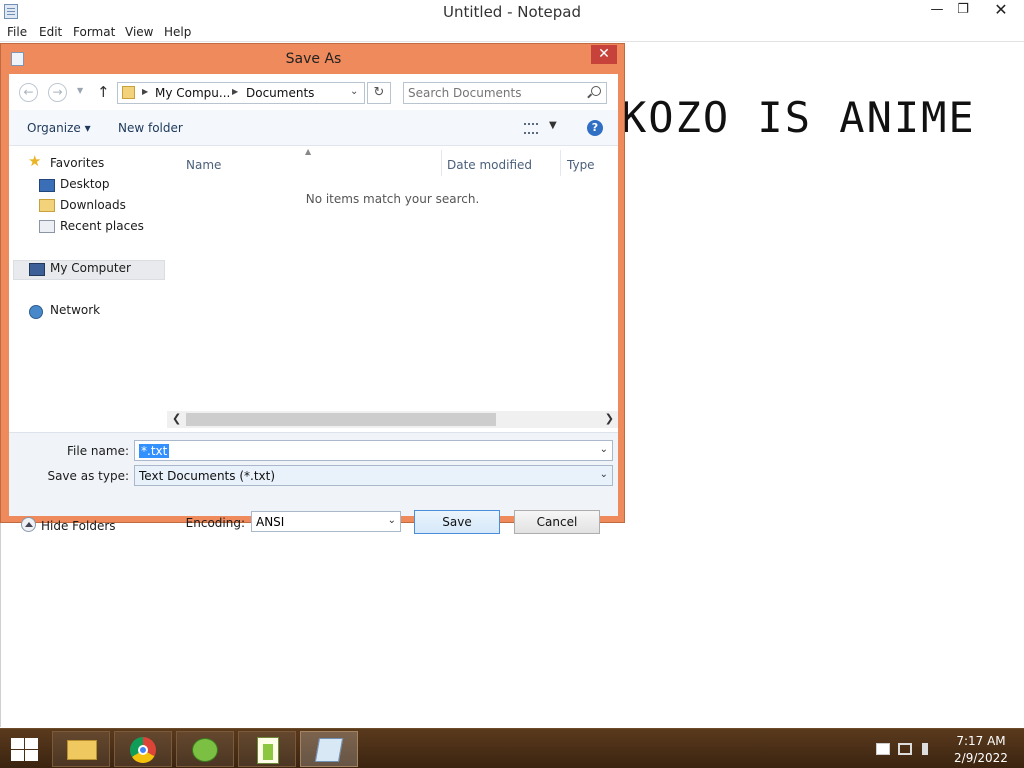 This screenshot has height=768, width=1024. I want to click on nav-favorites: Favorites, so click(77, 163).